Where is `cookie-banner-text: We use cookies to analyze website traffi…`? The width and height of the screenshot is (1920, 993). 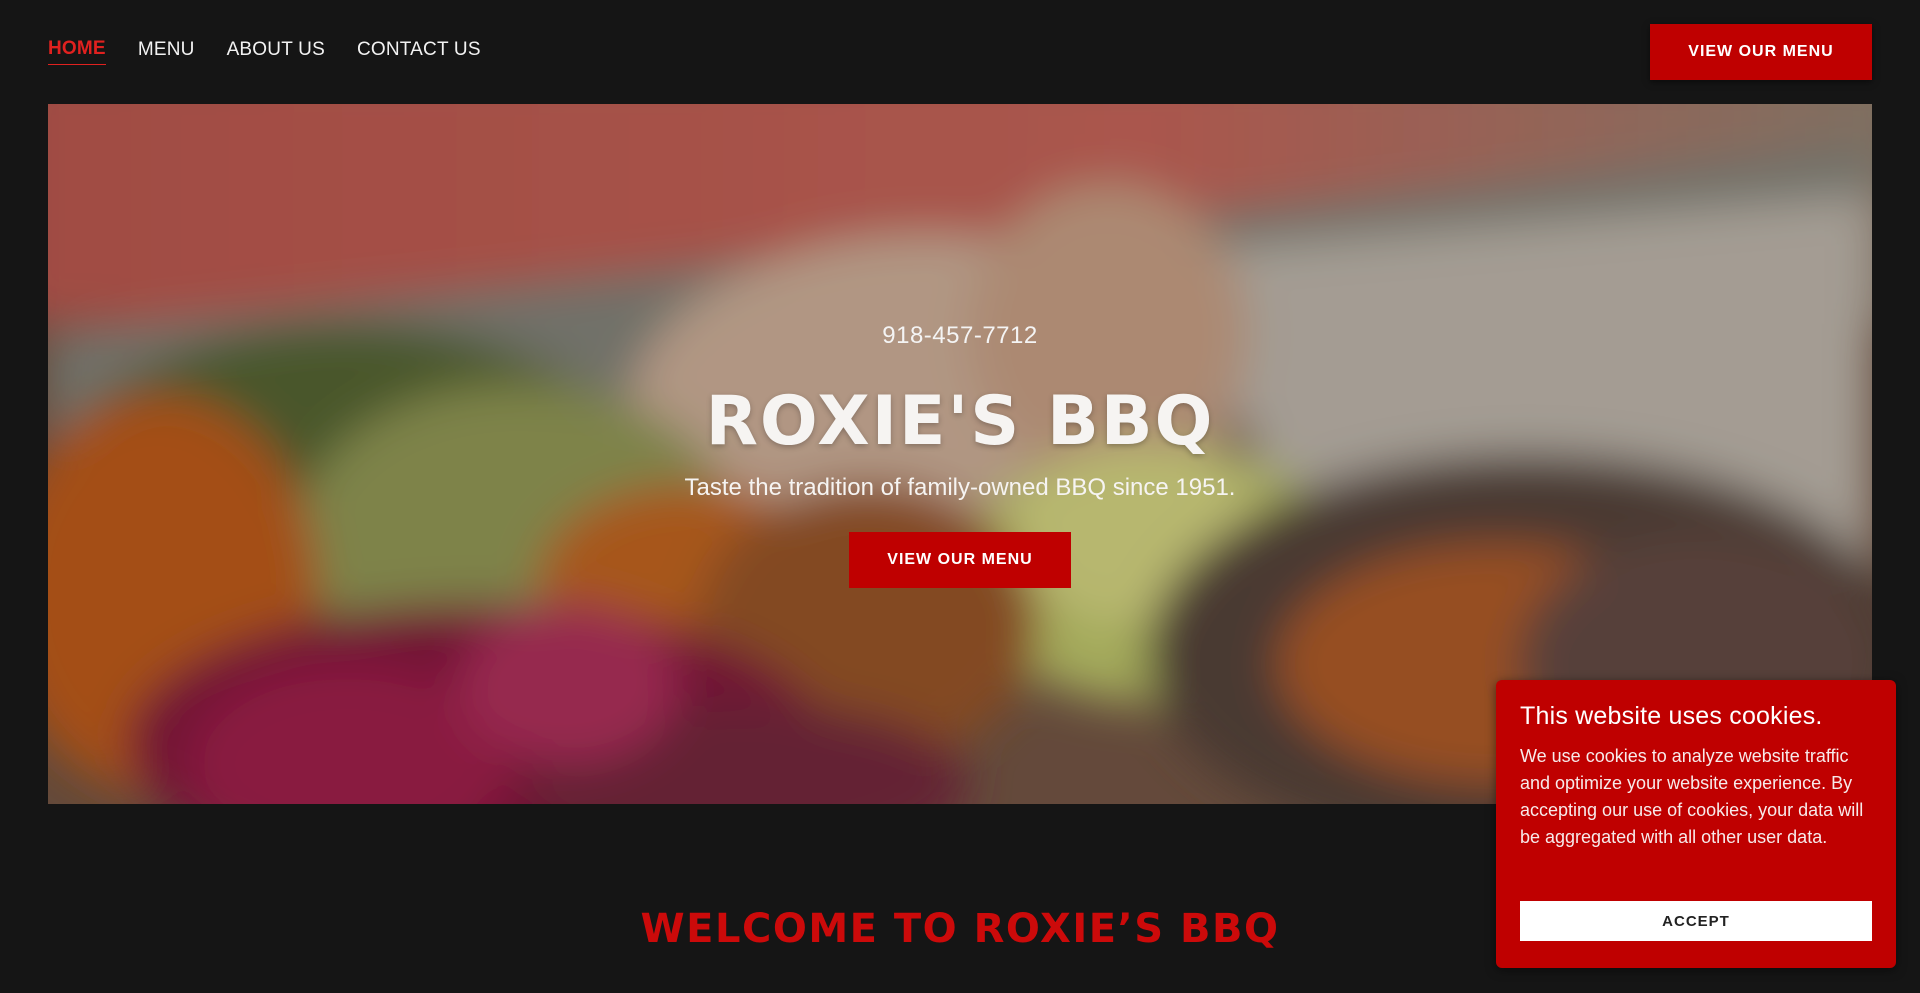
cookie-banner-text: We use cookies to analyze website traffi… is located at coordinates (1692, 796).